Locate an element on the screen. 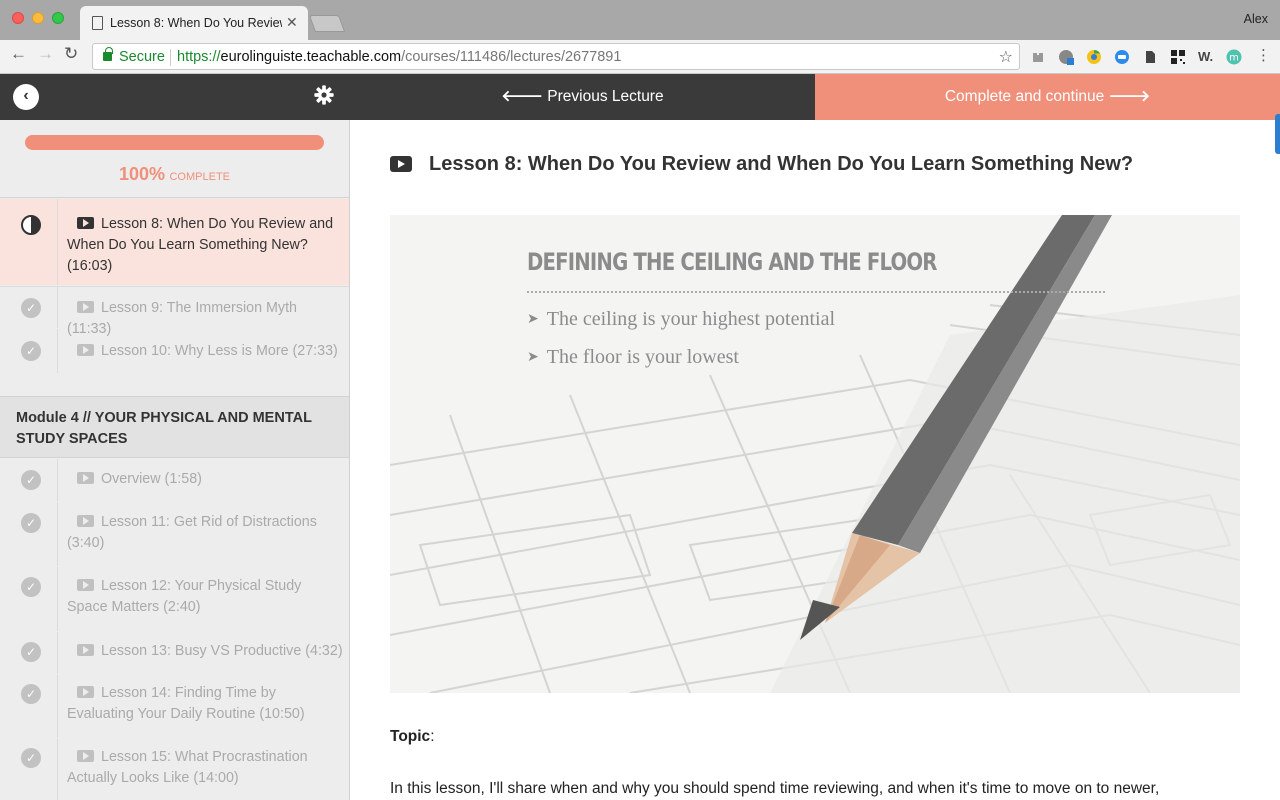  sidebar-lesson-item: ✓ Lesson 13: Busy VS Productive (4:32) is located at coordinates (174, 653).